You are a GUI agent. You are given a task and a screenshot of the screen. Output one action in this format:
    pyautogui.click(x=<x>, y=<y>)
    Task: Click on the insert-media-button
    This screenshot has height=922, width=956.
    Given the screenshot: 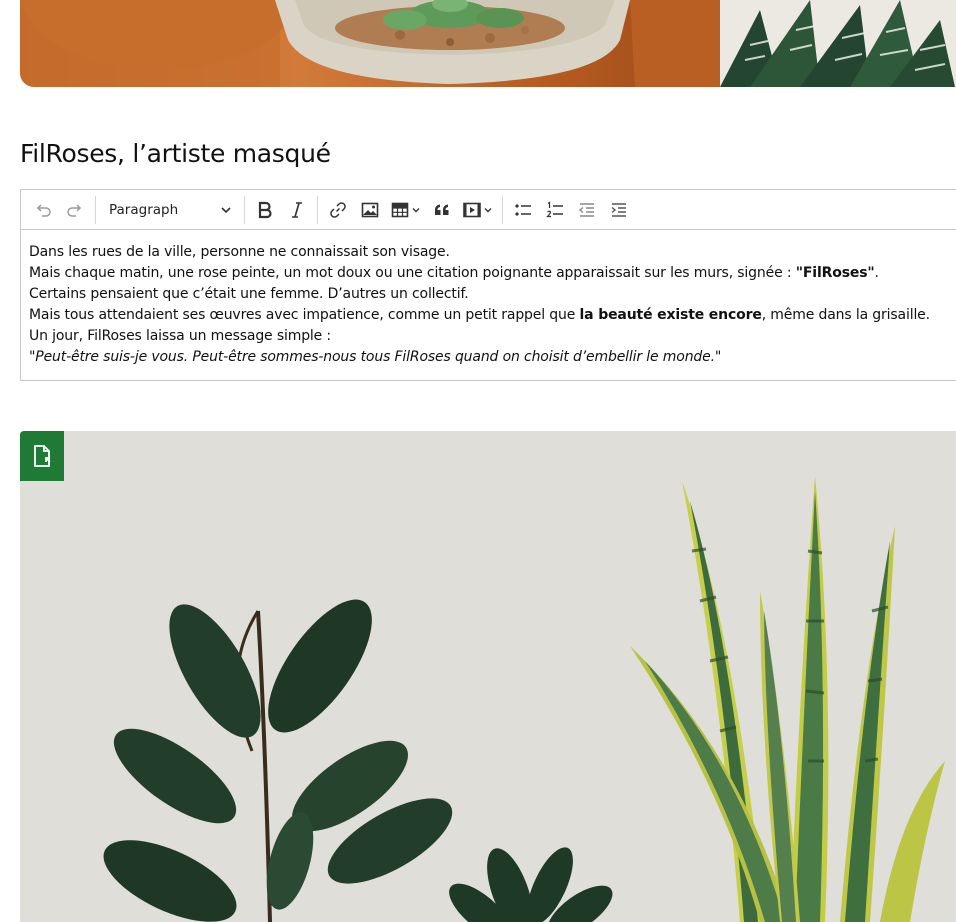 What is the action you would take?
    pyautogui.click(x=478, y=210)
    